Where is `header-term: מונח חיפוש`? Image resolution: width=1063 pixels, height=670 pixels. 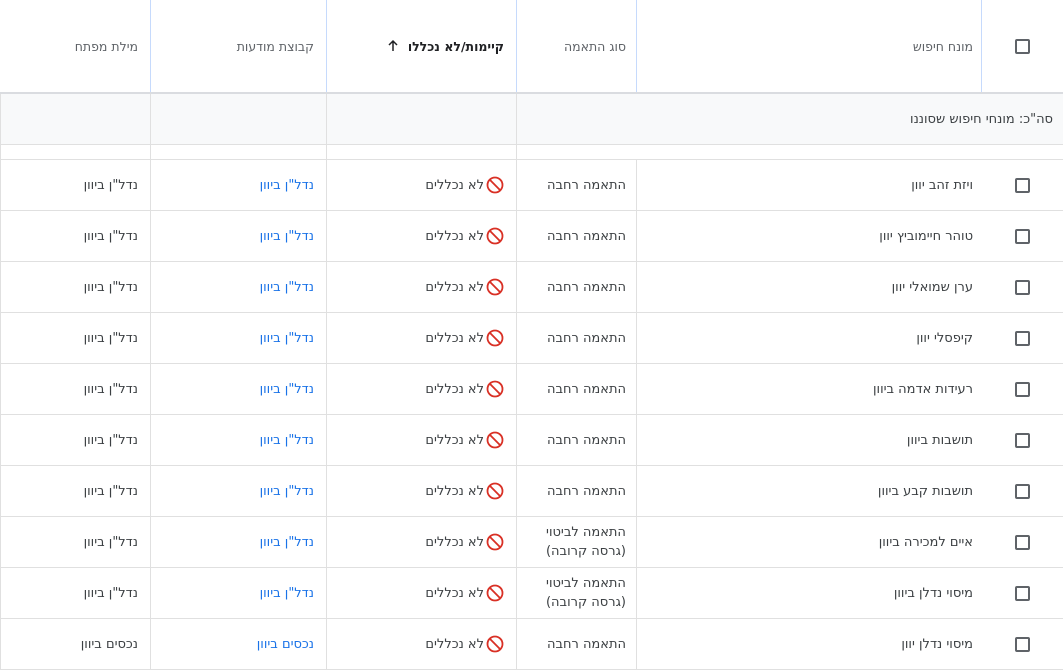 header-term: מונח חיפוש is located at coordinates (808, 46).